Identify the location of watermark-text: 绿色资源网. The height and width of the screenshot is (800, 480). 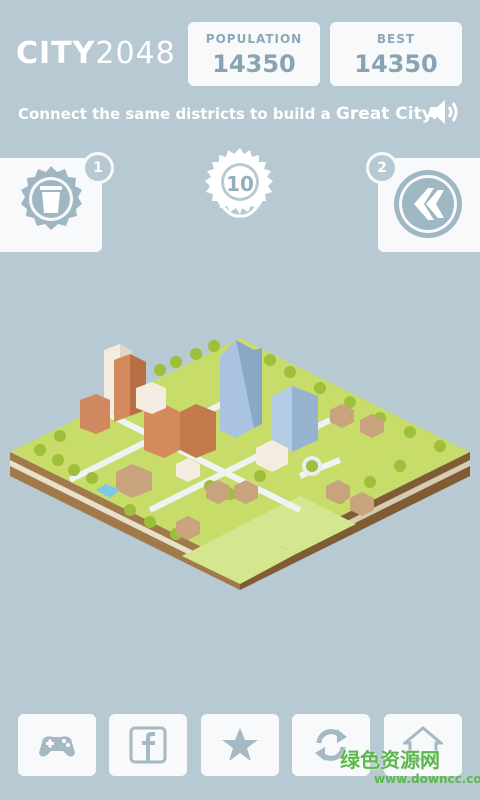
(390, 760).